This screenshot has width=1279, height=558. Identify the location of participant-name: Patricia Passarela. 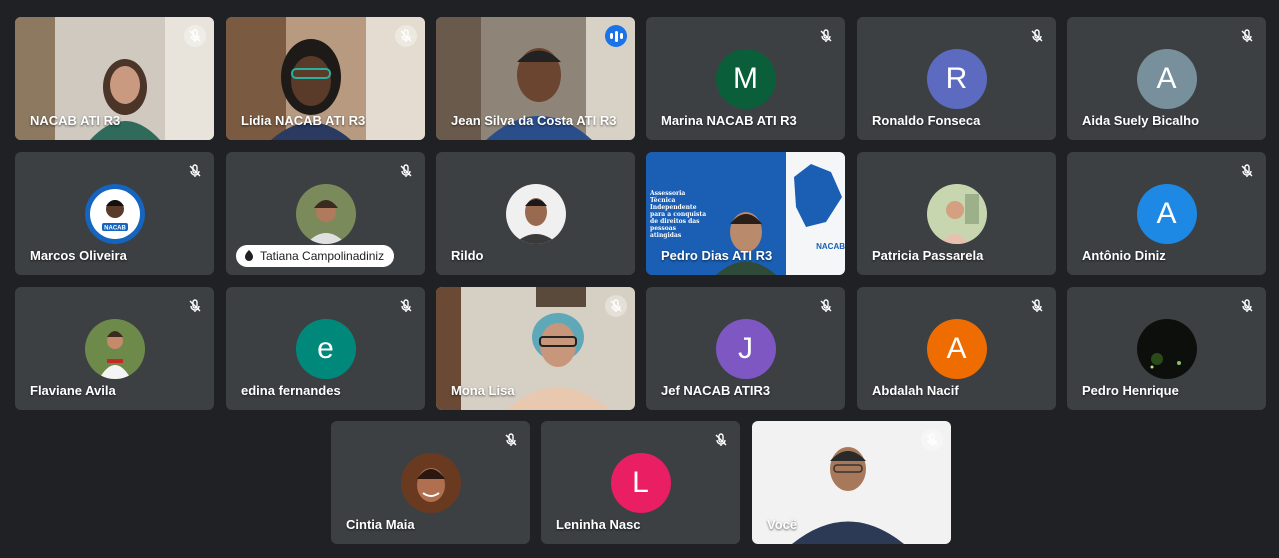
(928, 255).